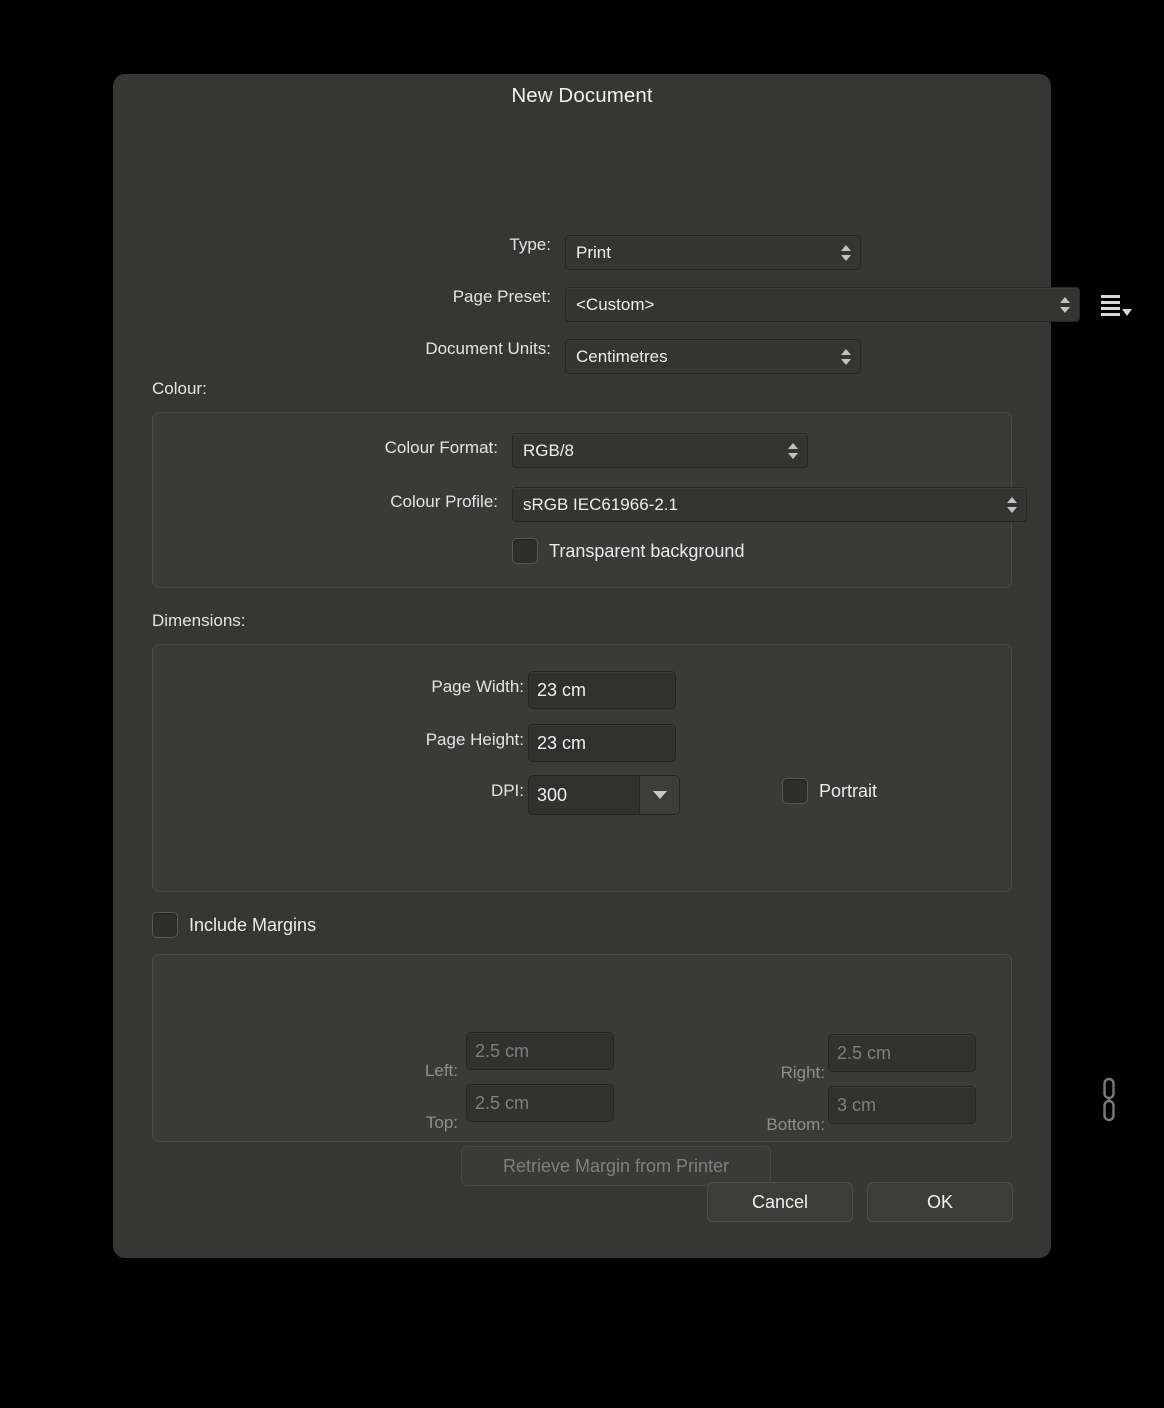 Image resolution: width=1164 pixels, height=1408 pixels. What do you see at coordinates (418, 1123) in the screenshot?
I see `margin-top-label-wrap: Top:` at bounding box center [418, 1123].